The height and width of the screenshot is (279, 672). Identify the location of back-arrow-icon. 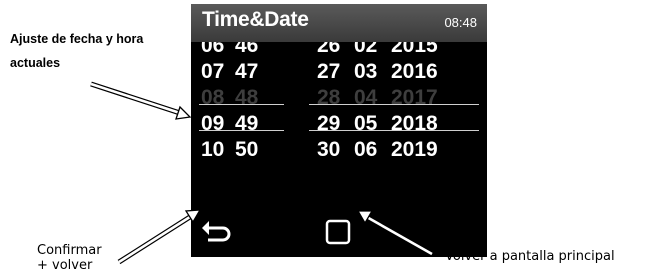
(216, 231).